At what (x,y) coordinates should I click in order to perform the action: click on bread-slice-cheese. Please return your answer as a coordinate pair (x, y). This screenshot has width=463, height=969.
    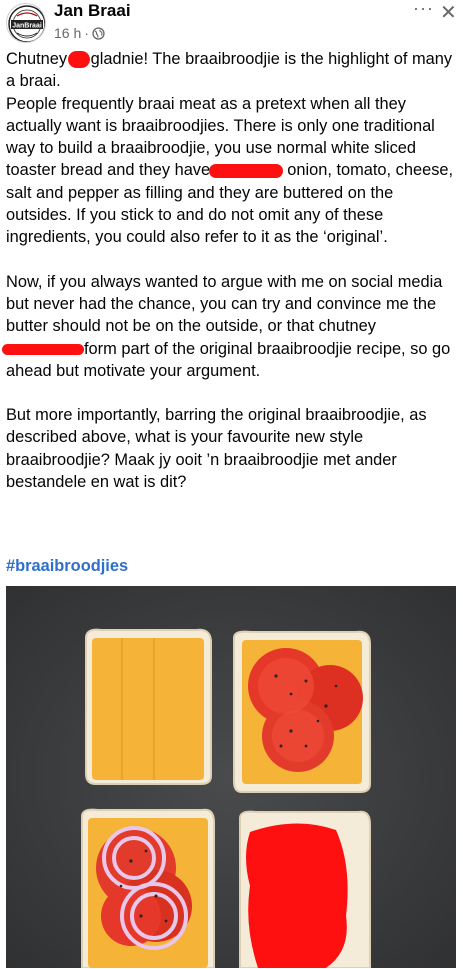
    Looking at the image, I should click on (148, 706).